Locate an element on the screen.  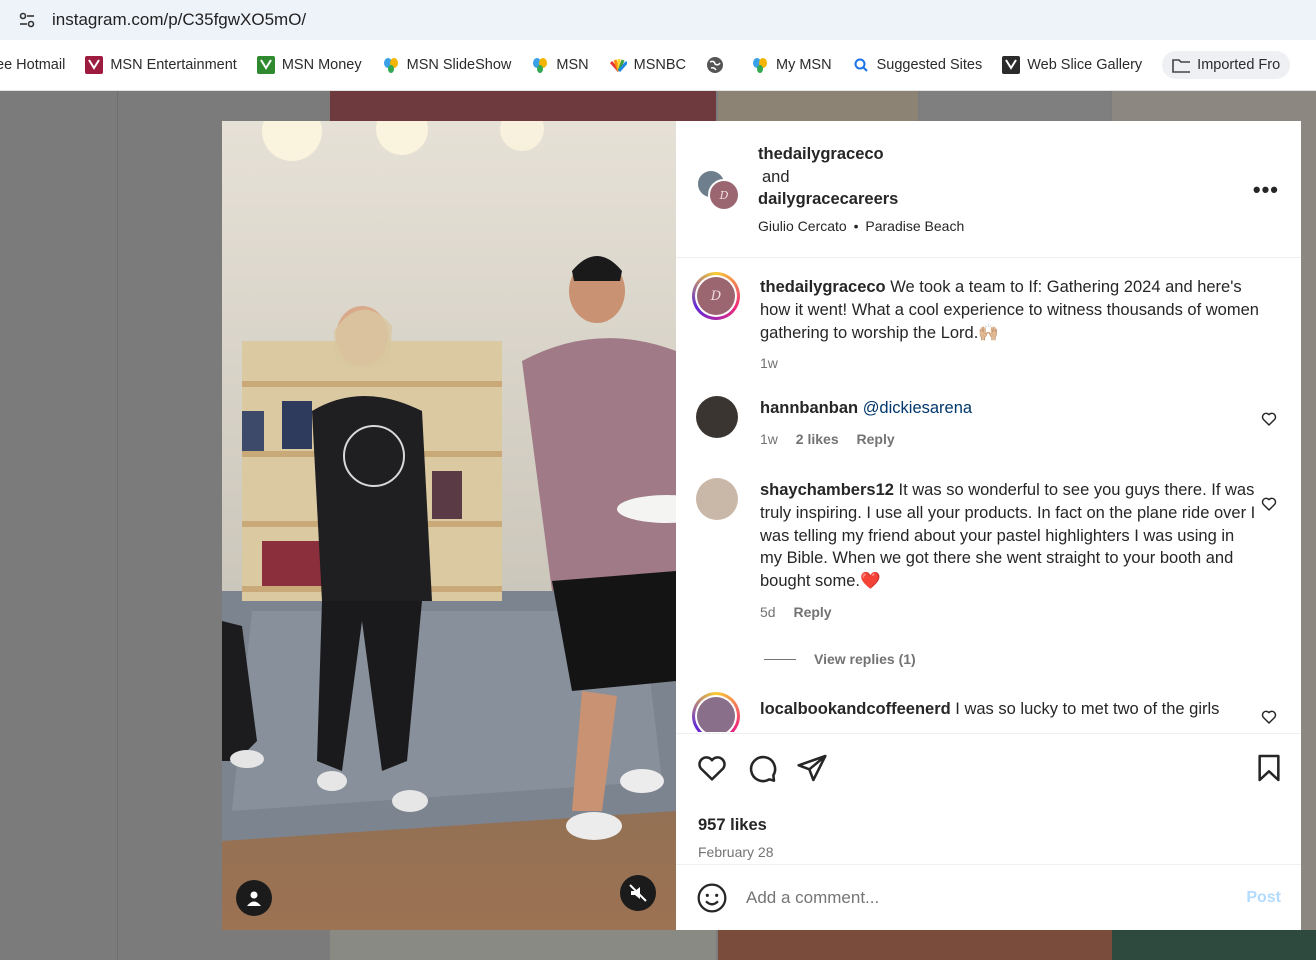
post-date: February 28 is located at coordinates (736, 852).